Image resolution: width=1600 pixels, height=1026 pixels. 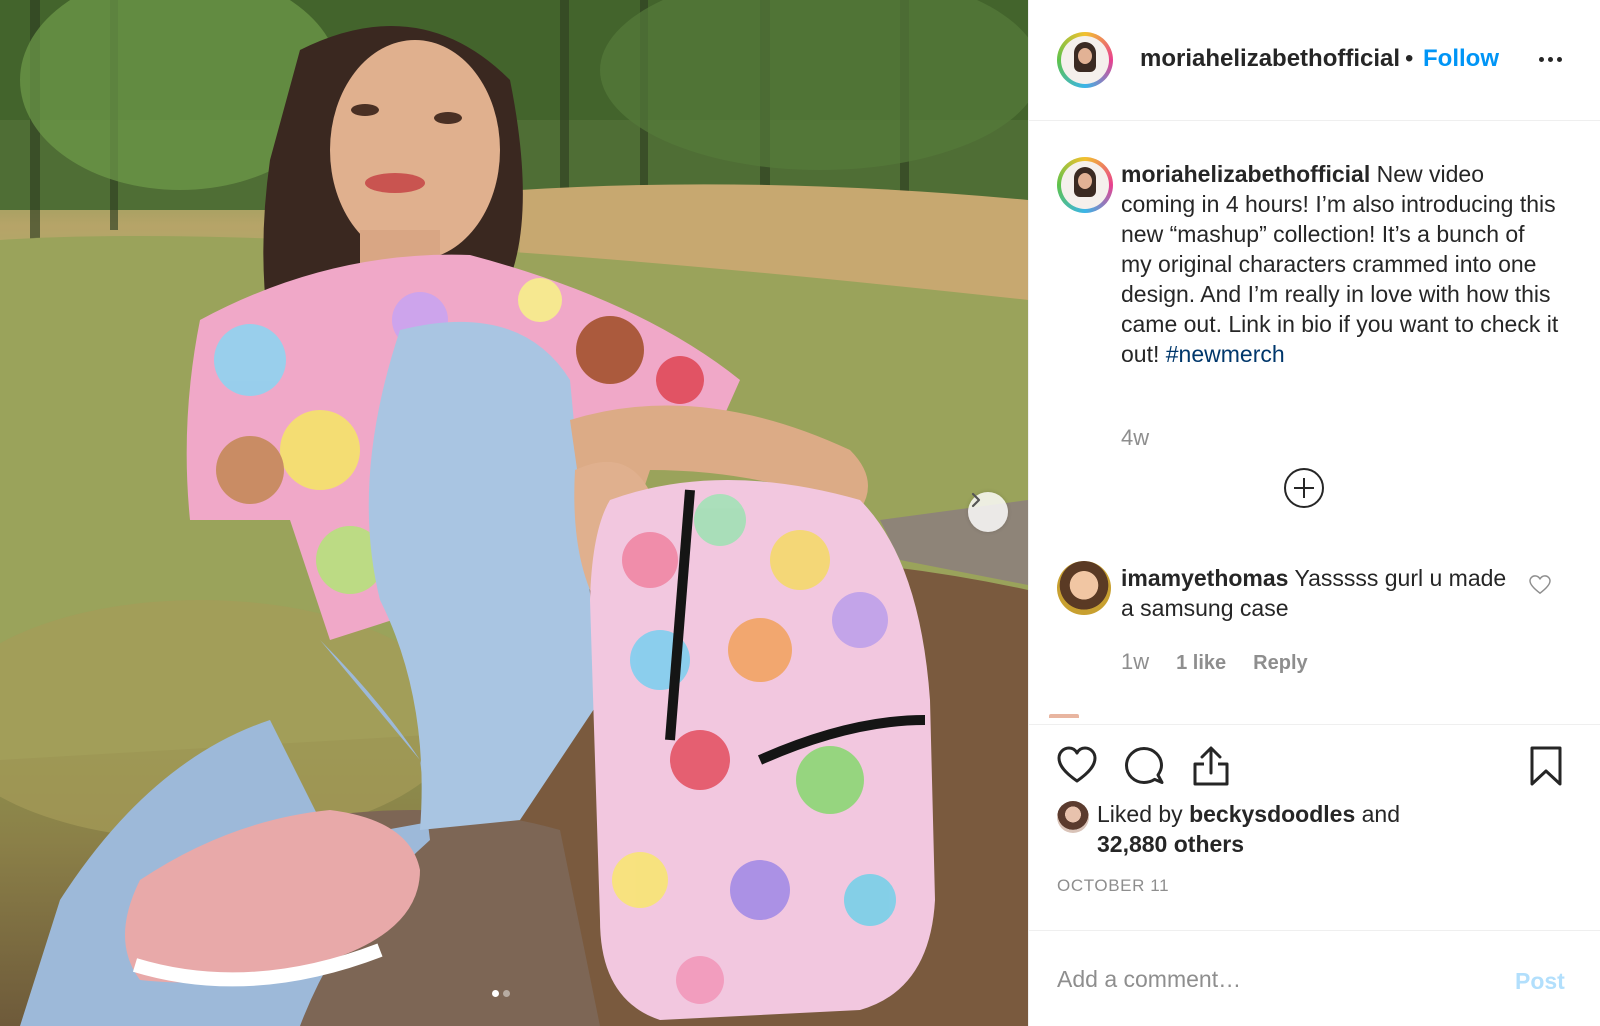 I want to click on commenter-avatar, so click(x=1084, y=588).